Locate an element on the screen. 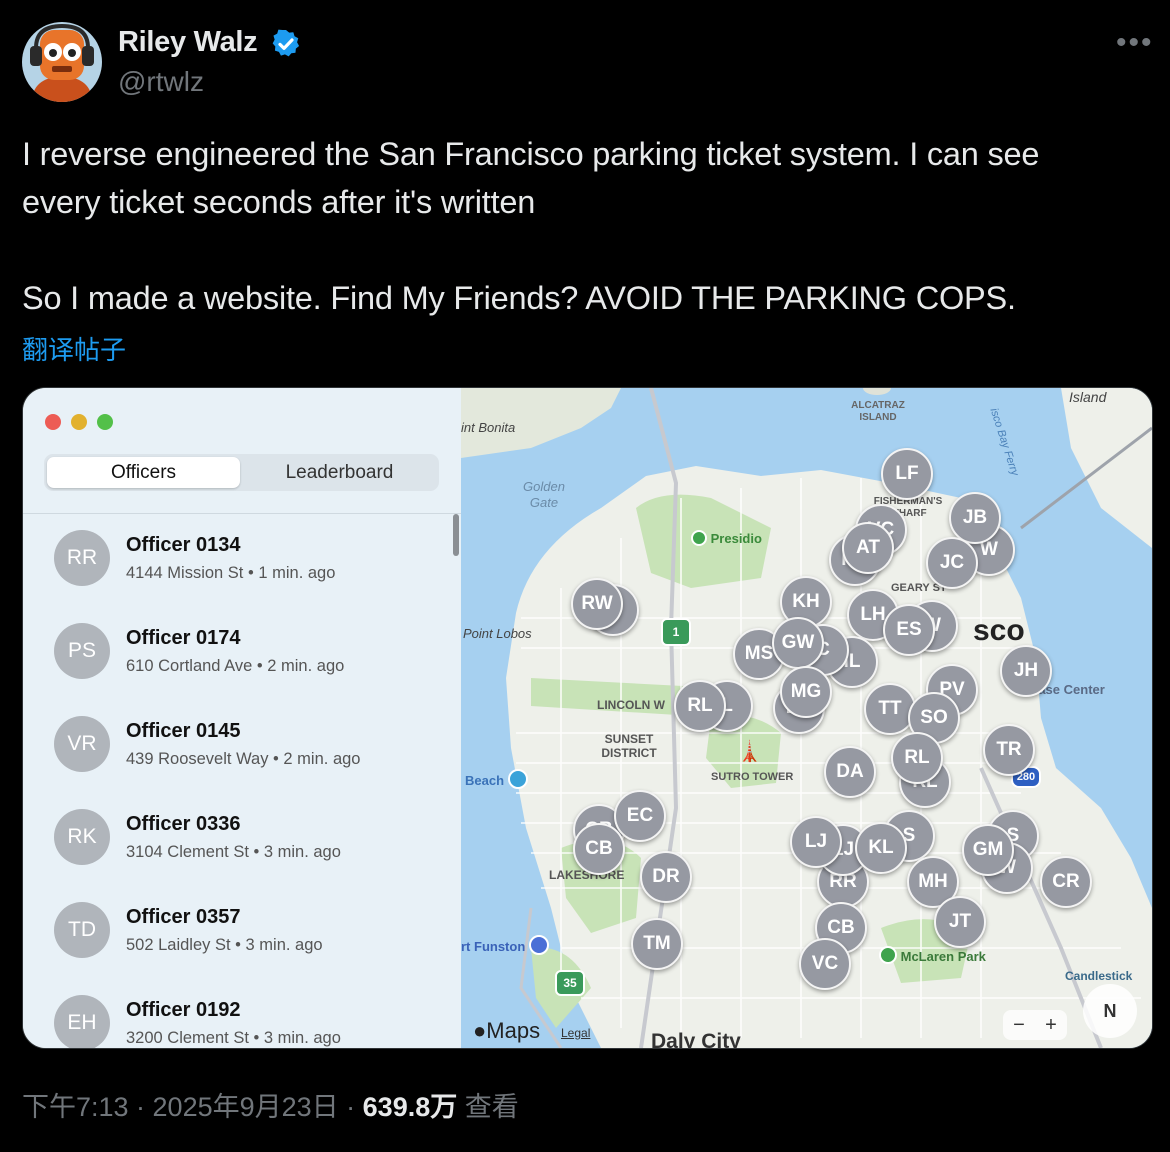  tab-officers: Officers is located at coordinates (143, 472).